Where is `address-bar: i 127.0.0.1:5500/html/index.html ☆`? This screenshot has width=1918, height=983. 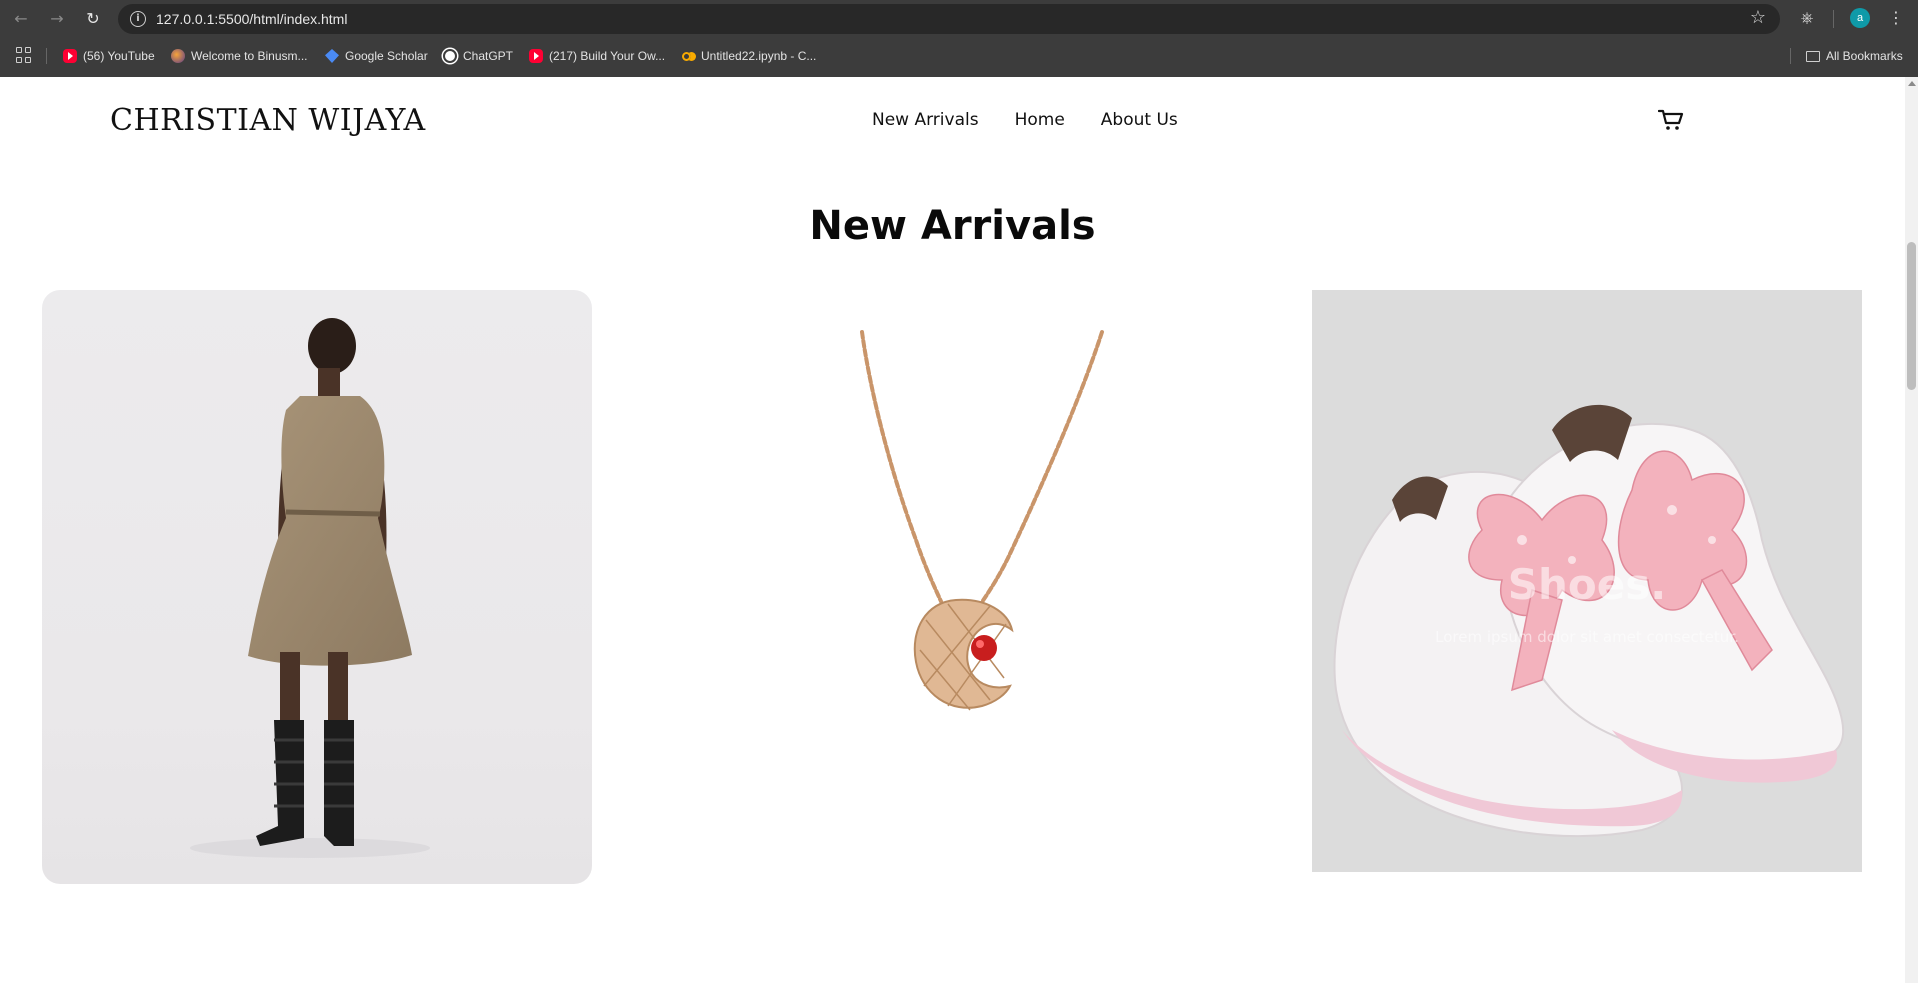 address-bar: i 127.0.0.1:5500/html/index.html ☆ is located at coordinates (949, 19).